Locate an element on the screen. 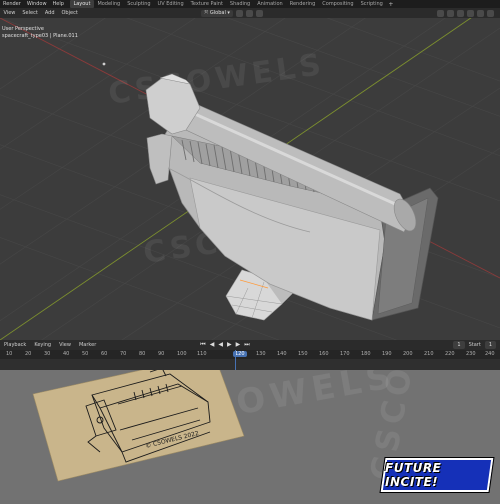  ruler-label: 10 is located at coordinates (9, 354).